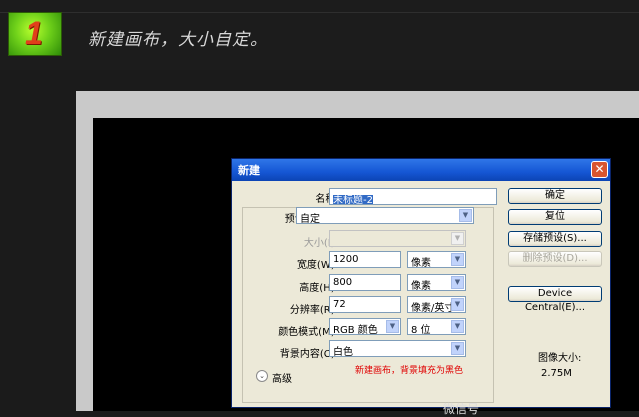 The image size is (639, 417). Describe the element at coordinates (555, 217) in the screenshot. I see `reset-button: 复位` at that location.